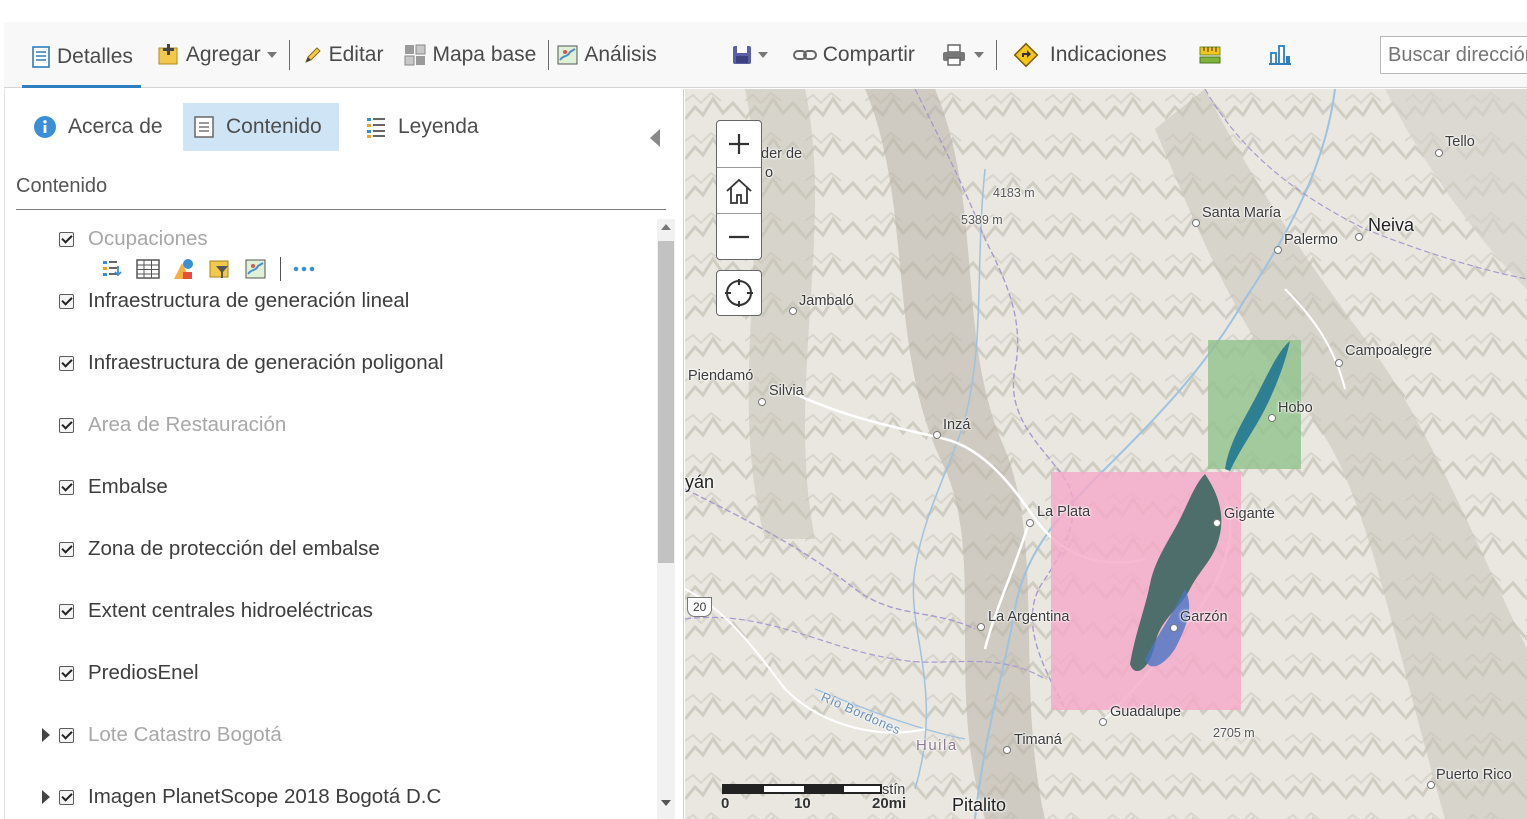 The height and width of the screenshot is (819, 1527). What do you see at coordinates (802, 789) in the screenshot?
I see `scale-bar-line` at bounding box center [802, 789].